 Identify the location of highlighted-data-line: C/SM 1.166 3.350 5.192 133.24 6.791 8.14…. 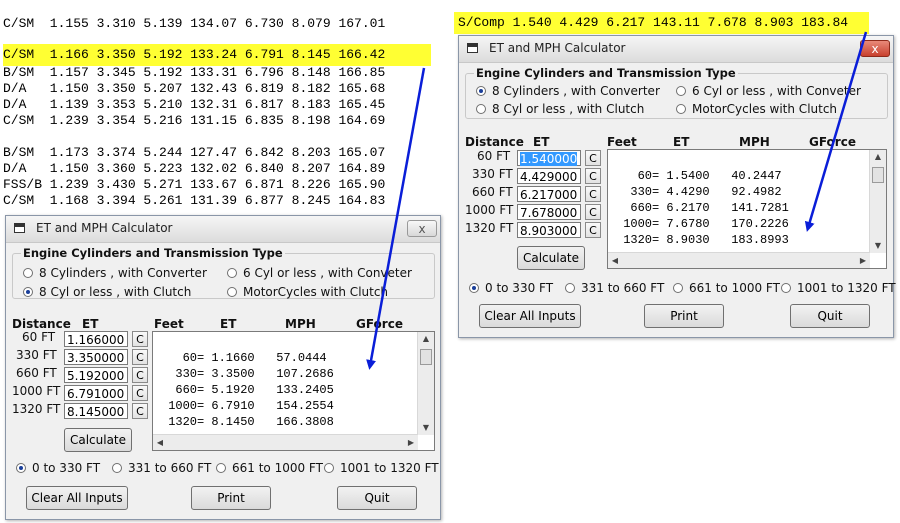
(217, 55).